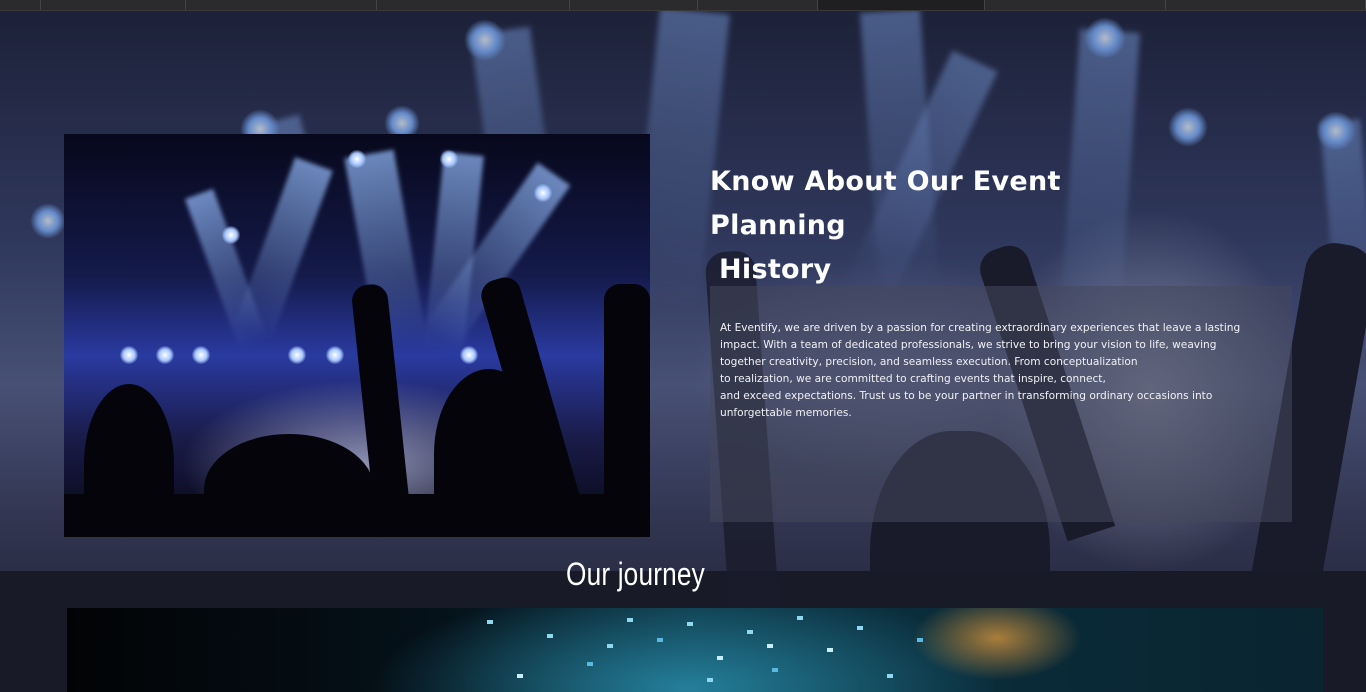 Image resolution: width=1366 pixels, height=692 pixels. What do you see at coordinates (635, 574) in the screenshot?
I see `journey-heading: Our journey` at bounding box center [635, 574].